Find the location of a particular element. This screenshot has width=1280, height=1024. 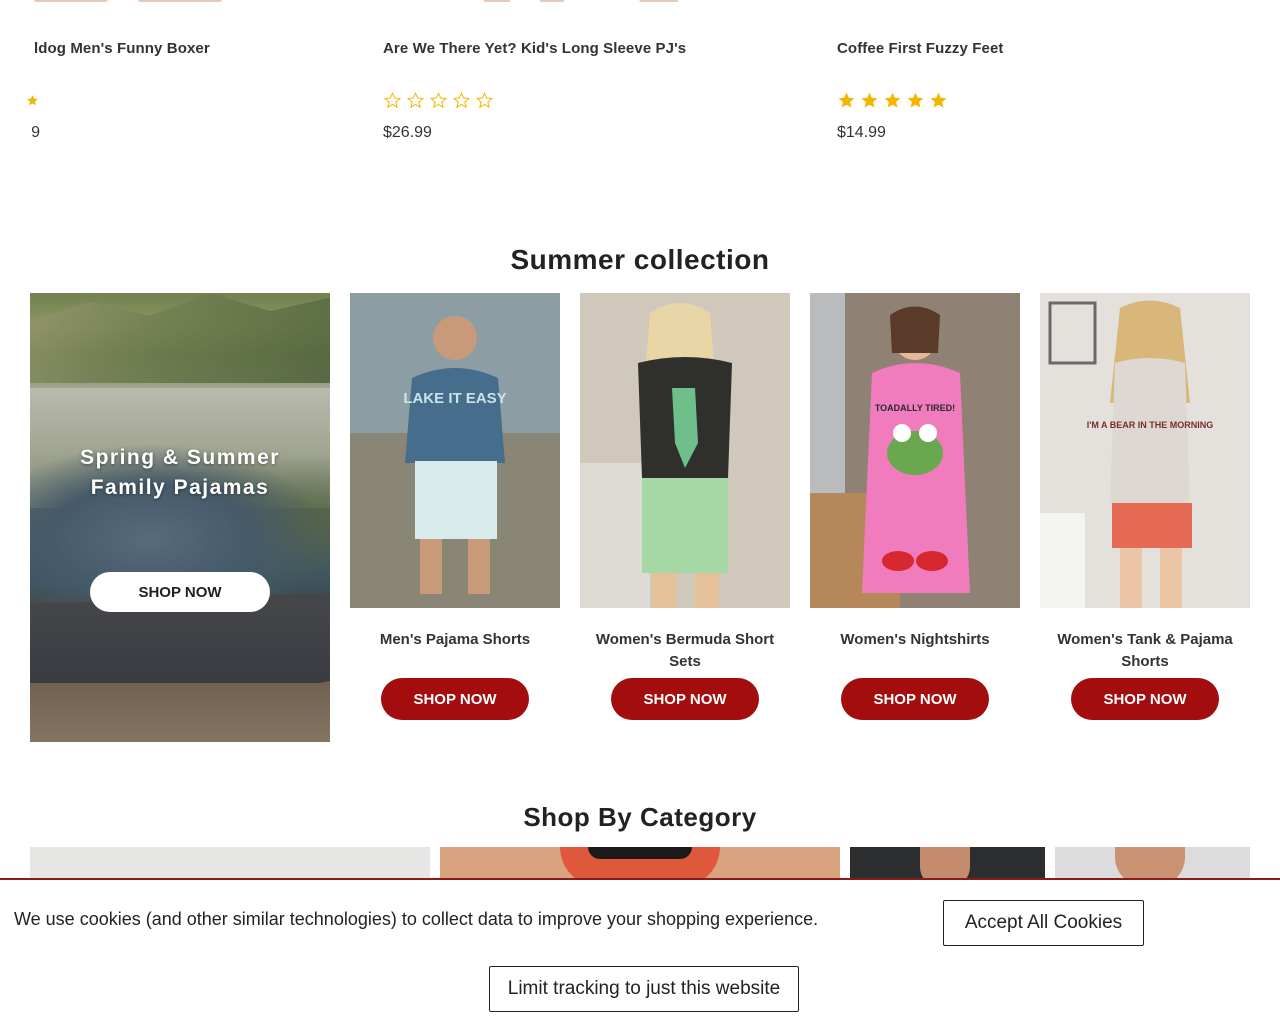

hero-shop-now-button: SHOP NOW is located at coordinates (180, 592).